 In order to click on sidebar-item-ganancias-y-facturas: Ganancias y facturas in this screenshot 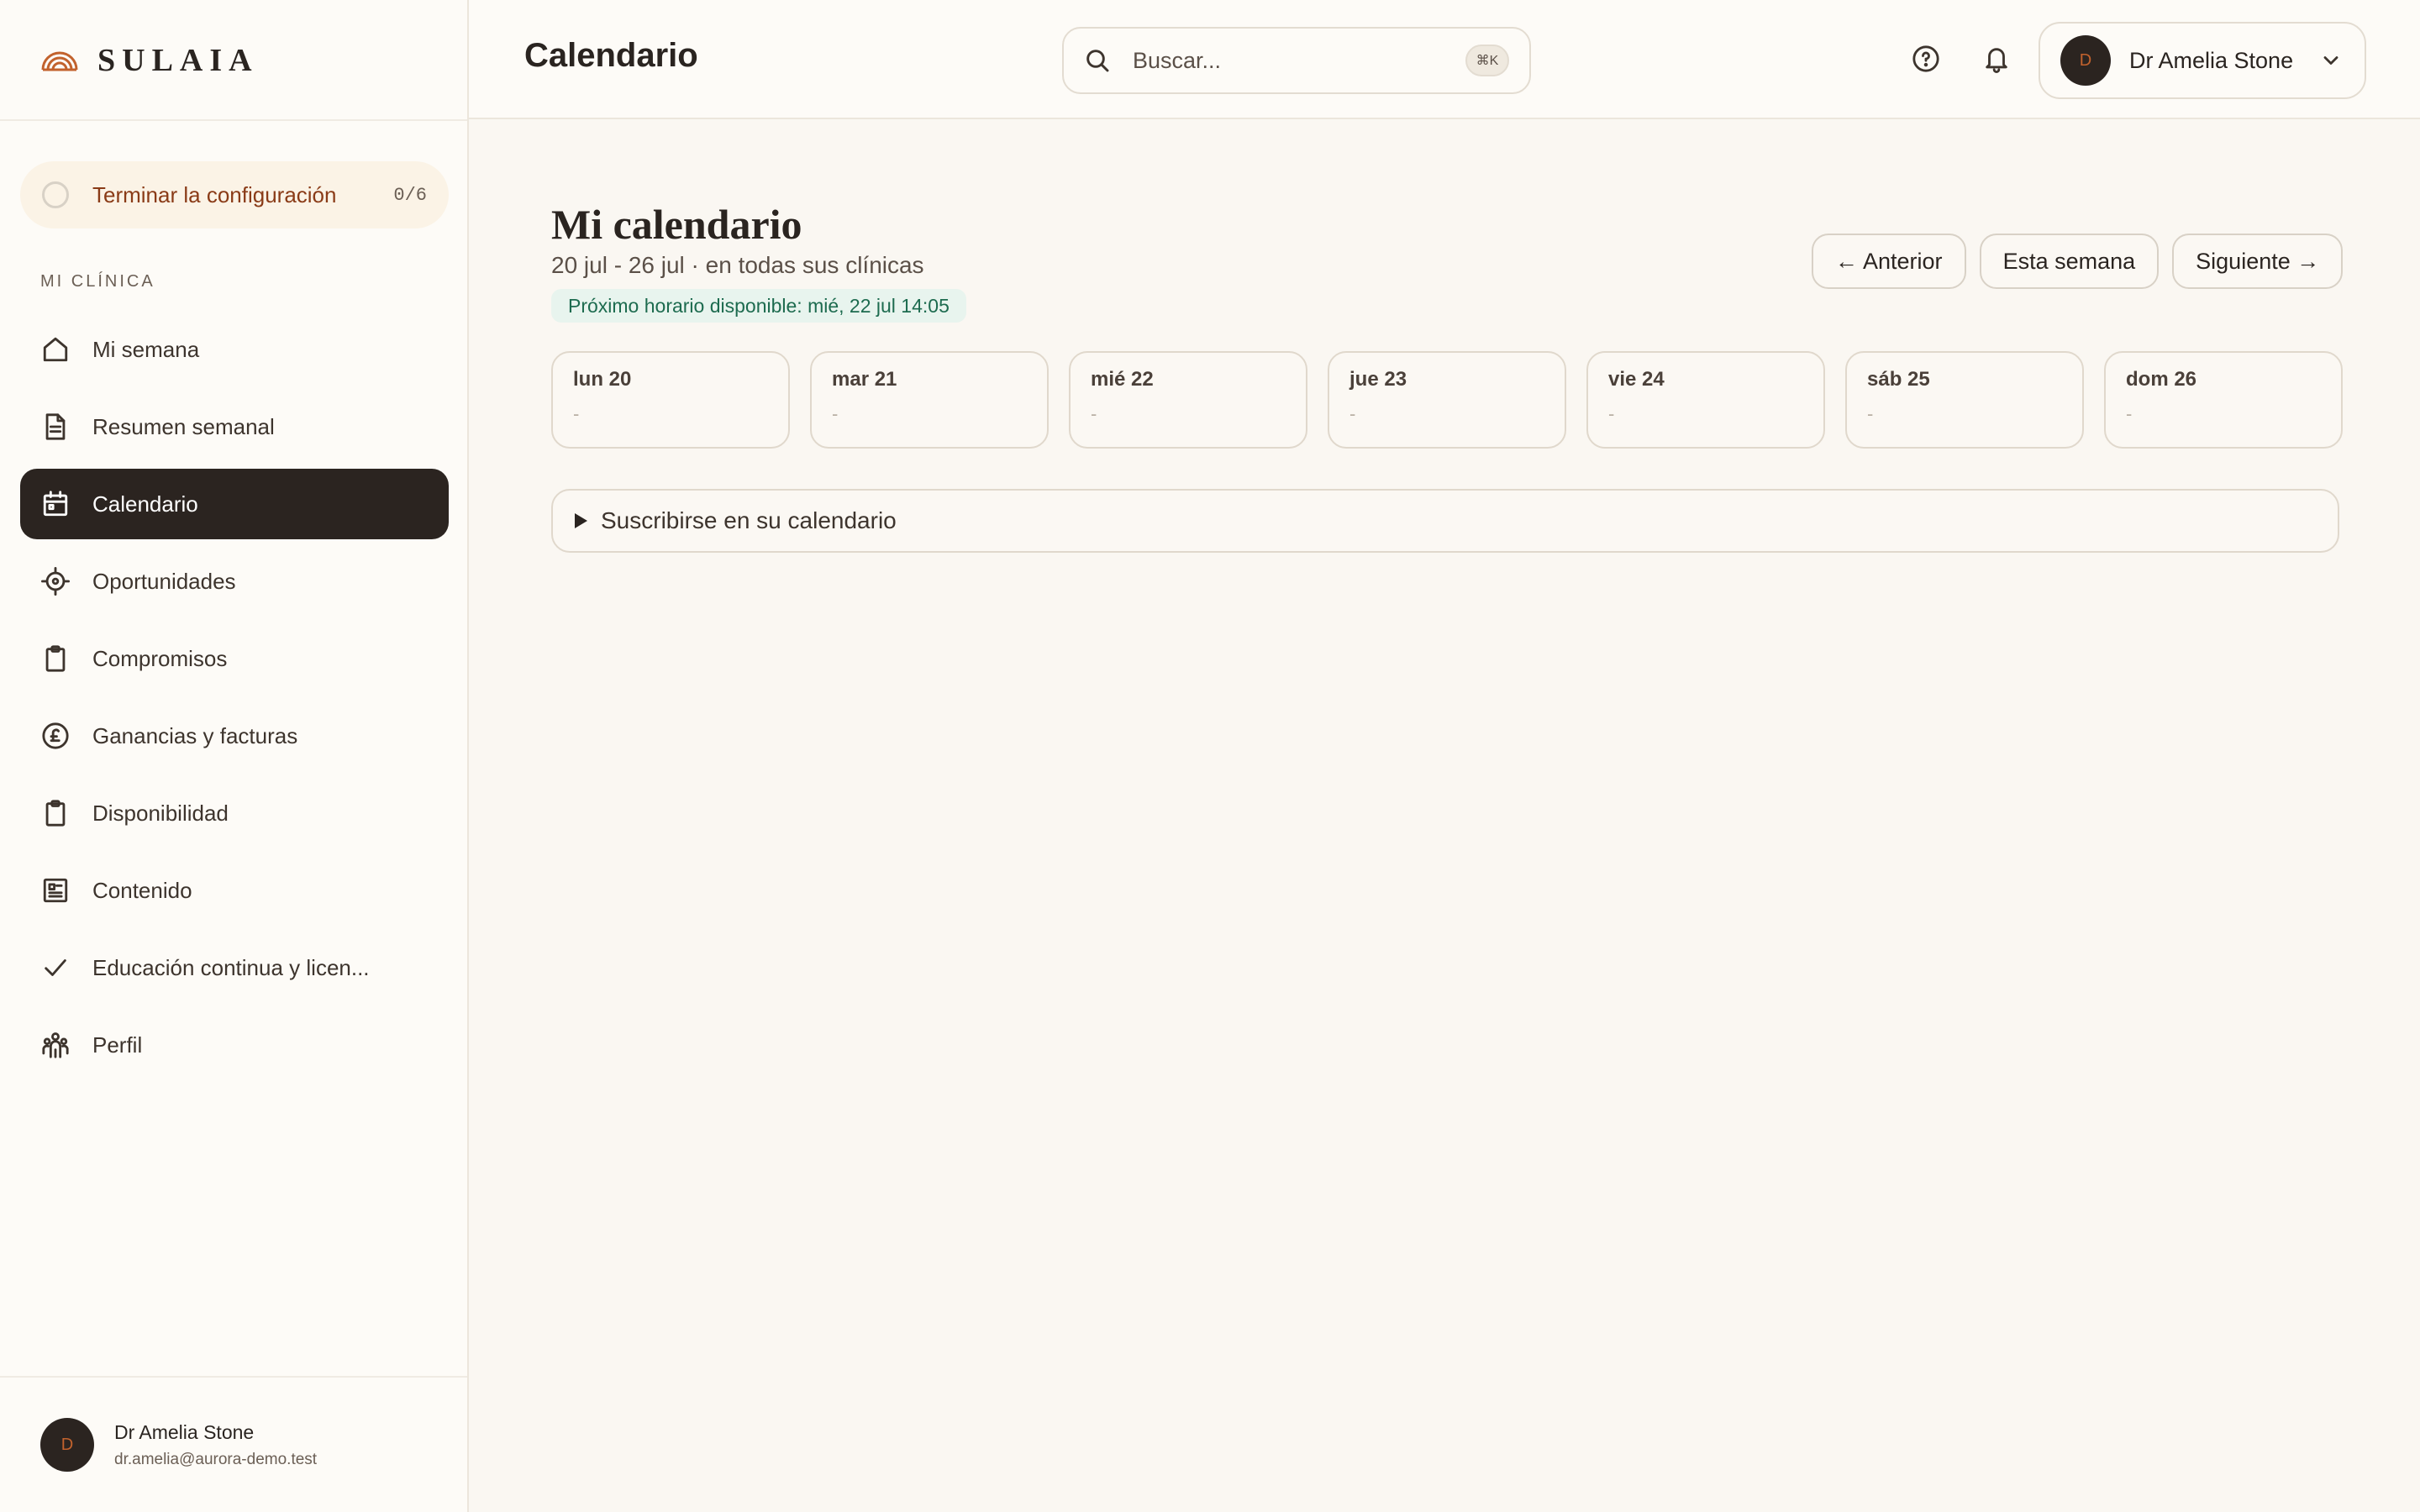, I will do `click(234, 736)`.